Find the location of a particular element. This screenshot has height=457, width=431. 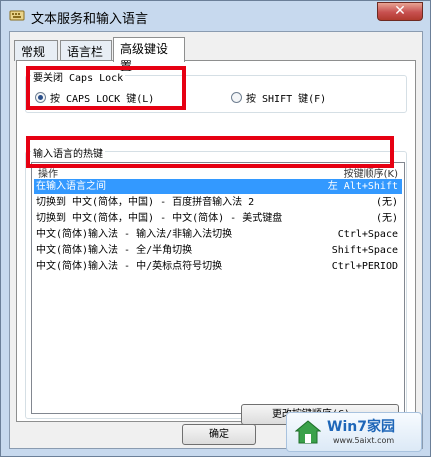

language-switch-highlight-box is located at coordinates (210, 152).